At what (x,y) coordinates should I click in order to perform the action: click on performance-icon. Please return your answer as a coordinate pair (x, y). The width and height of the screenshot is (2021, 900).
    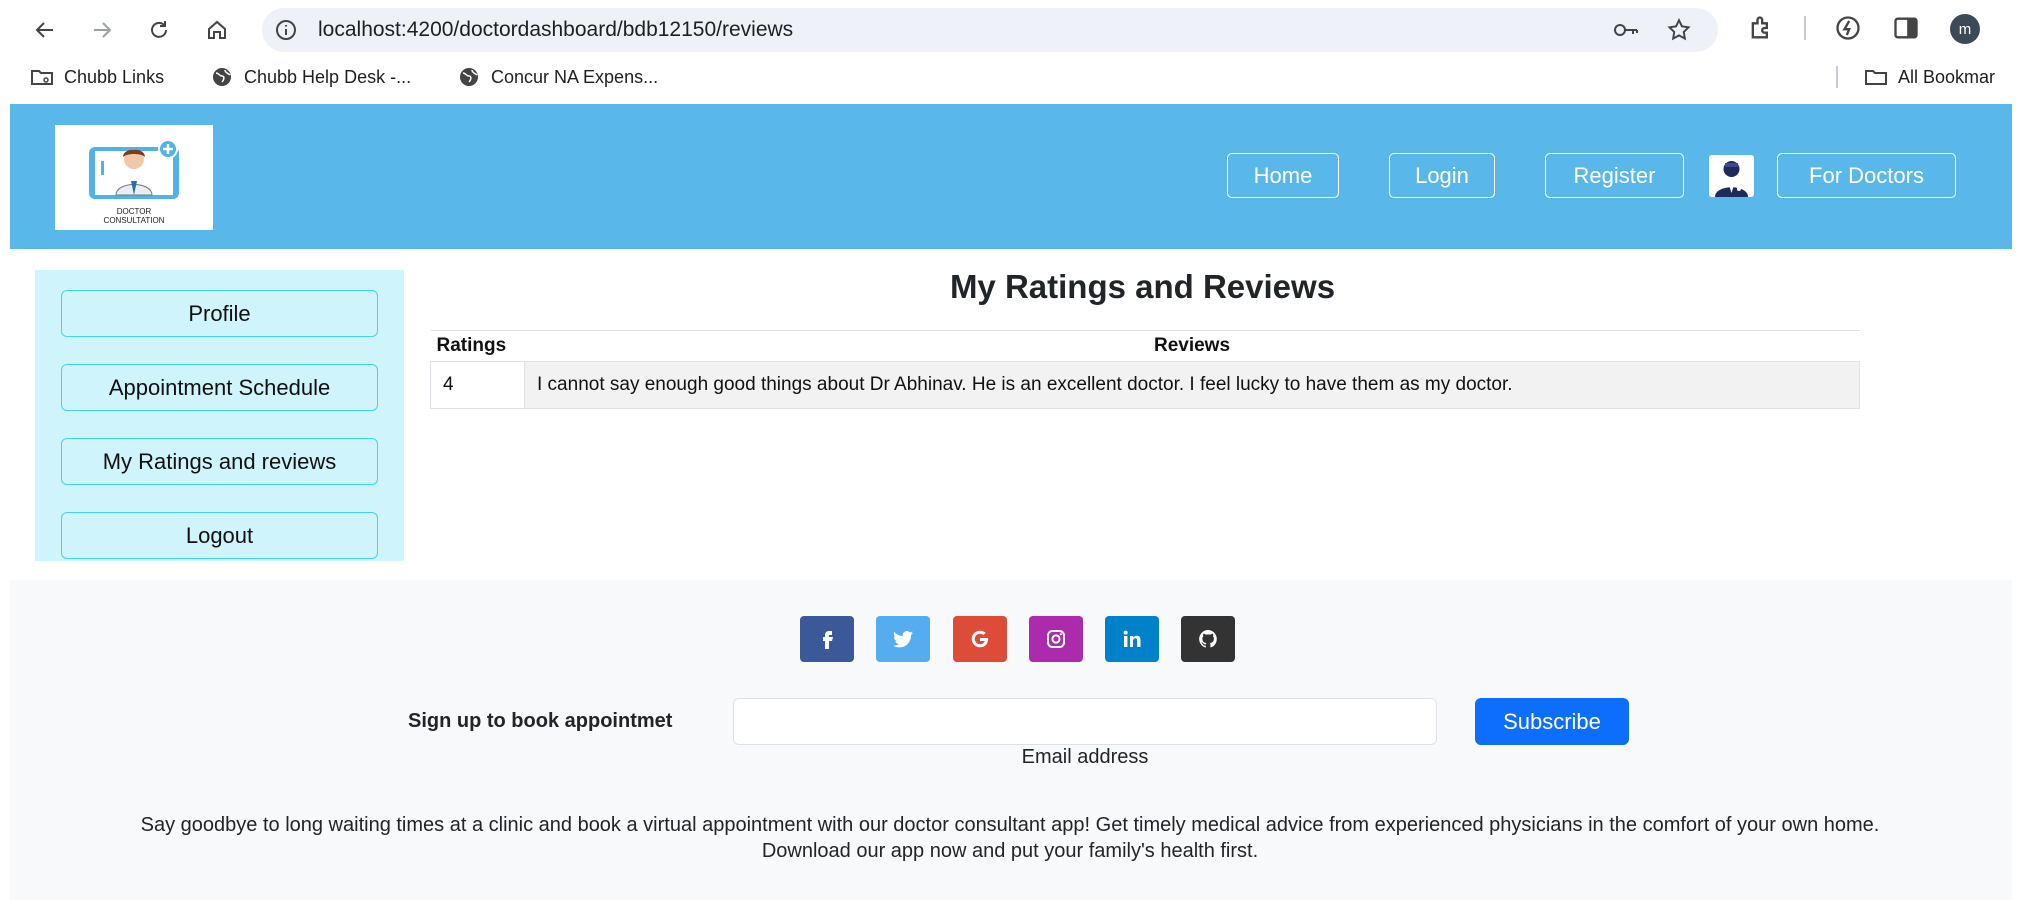
    Looking at the image, I should click on (1848, 28).